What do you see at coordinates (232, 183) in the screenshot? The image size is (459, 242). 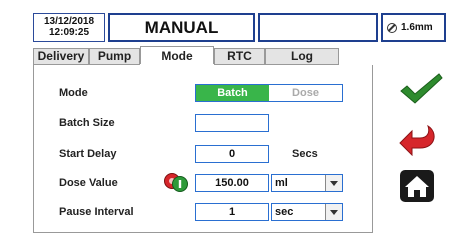 I see `dose-value-input: 150.00` at bounding box center [232, 183].